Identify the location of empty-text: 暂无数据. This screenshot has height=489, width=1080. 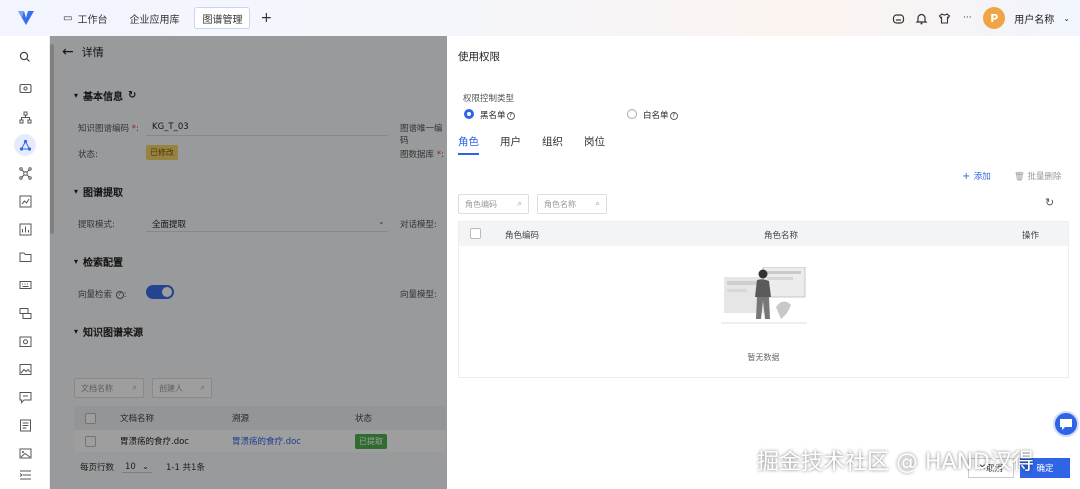
(763, 357).